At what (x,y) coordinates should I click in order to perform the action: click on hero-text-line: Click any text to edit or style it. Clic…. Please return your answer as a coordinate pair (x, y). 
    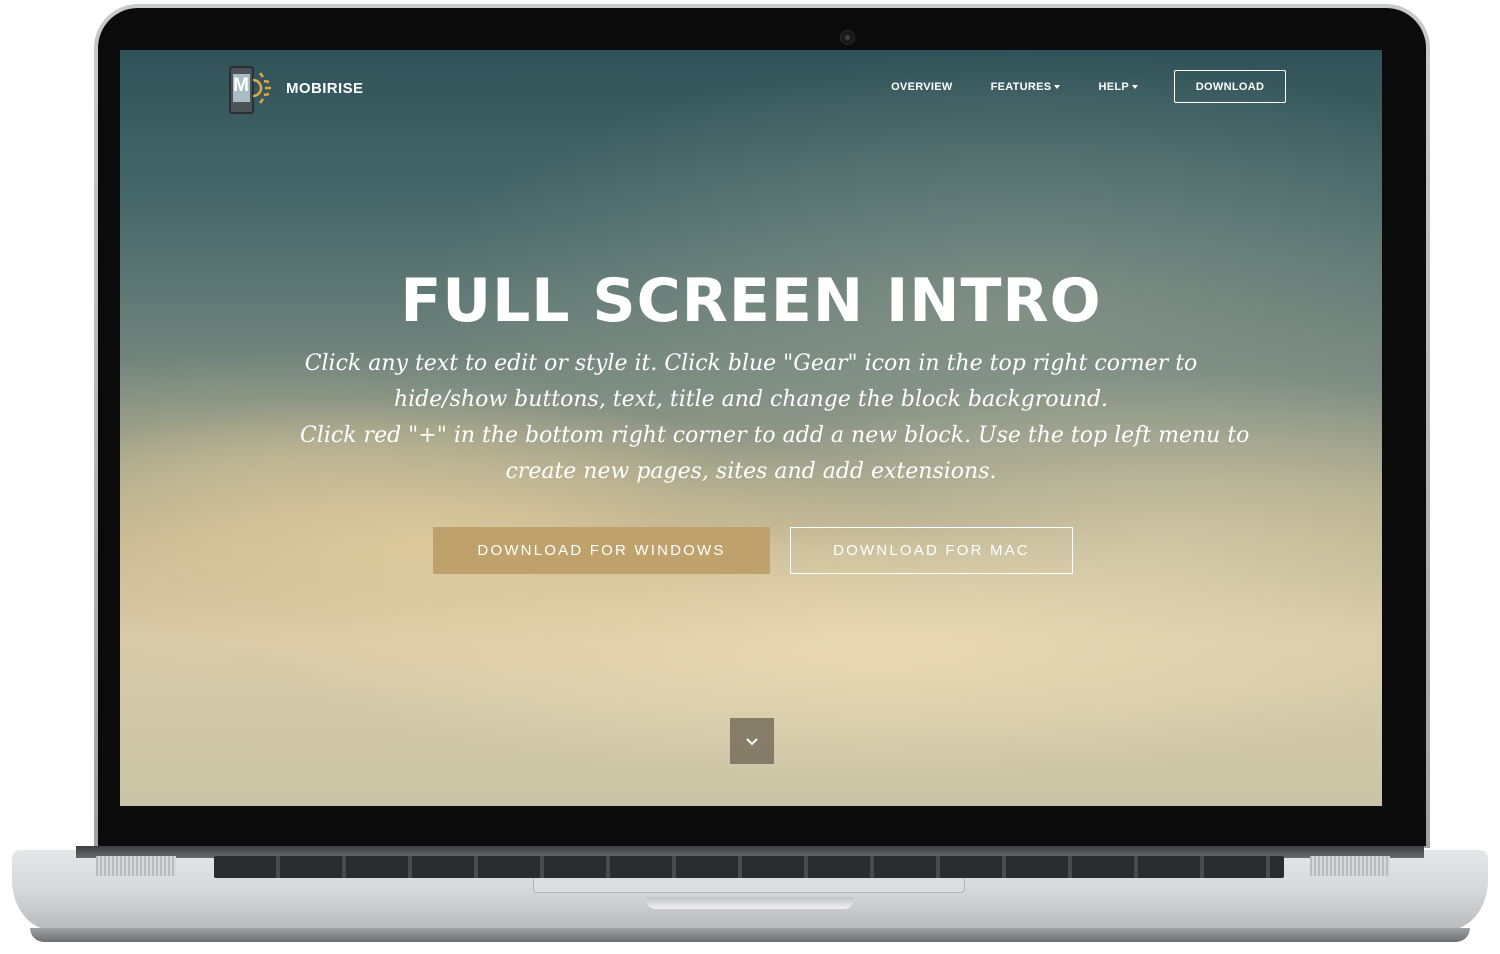
    Looking at the image, I should click on (751, 363).